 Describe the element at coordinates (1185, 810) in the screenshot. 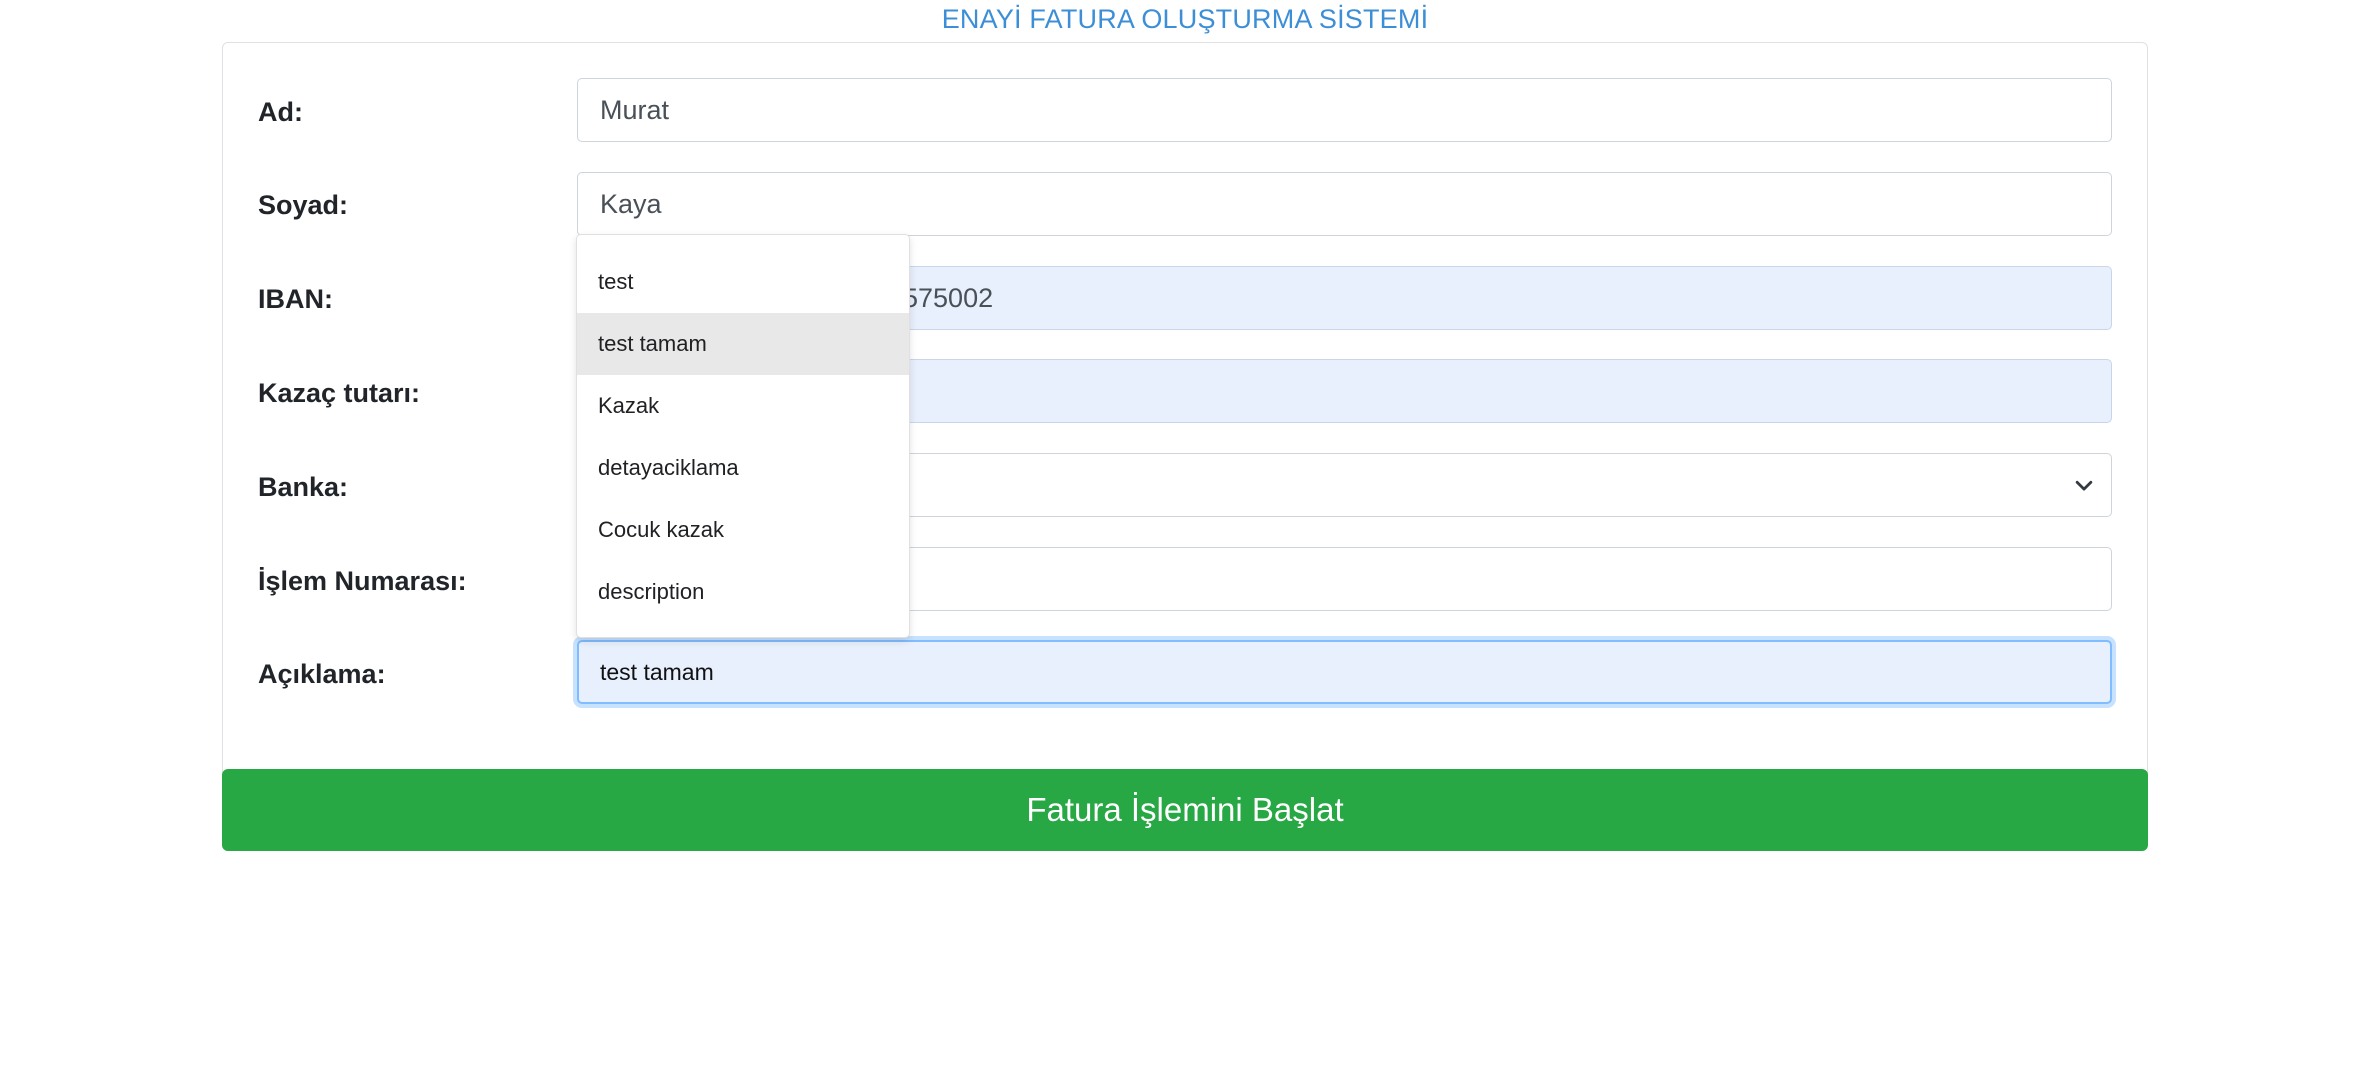

I see `start-invoice-button: Fatura İşlemini Başlat` at that location.